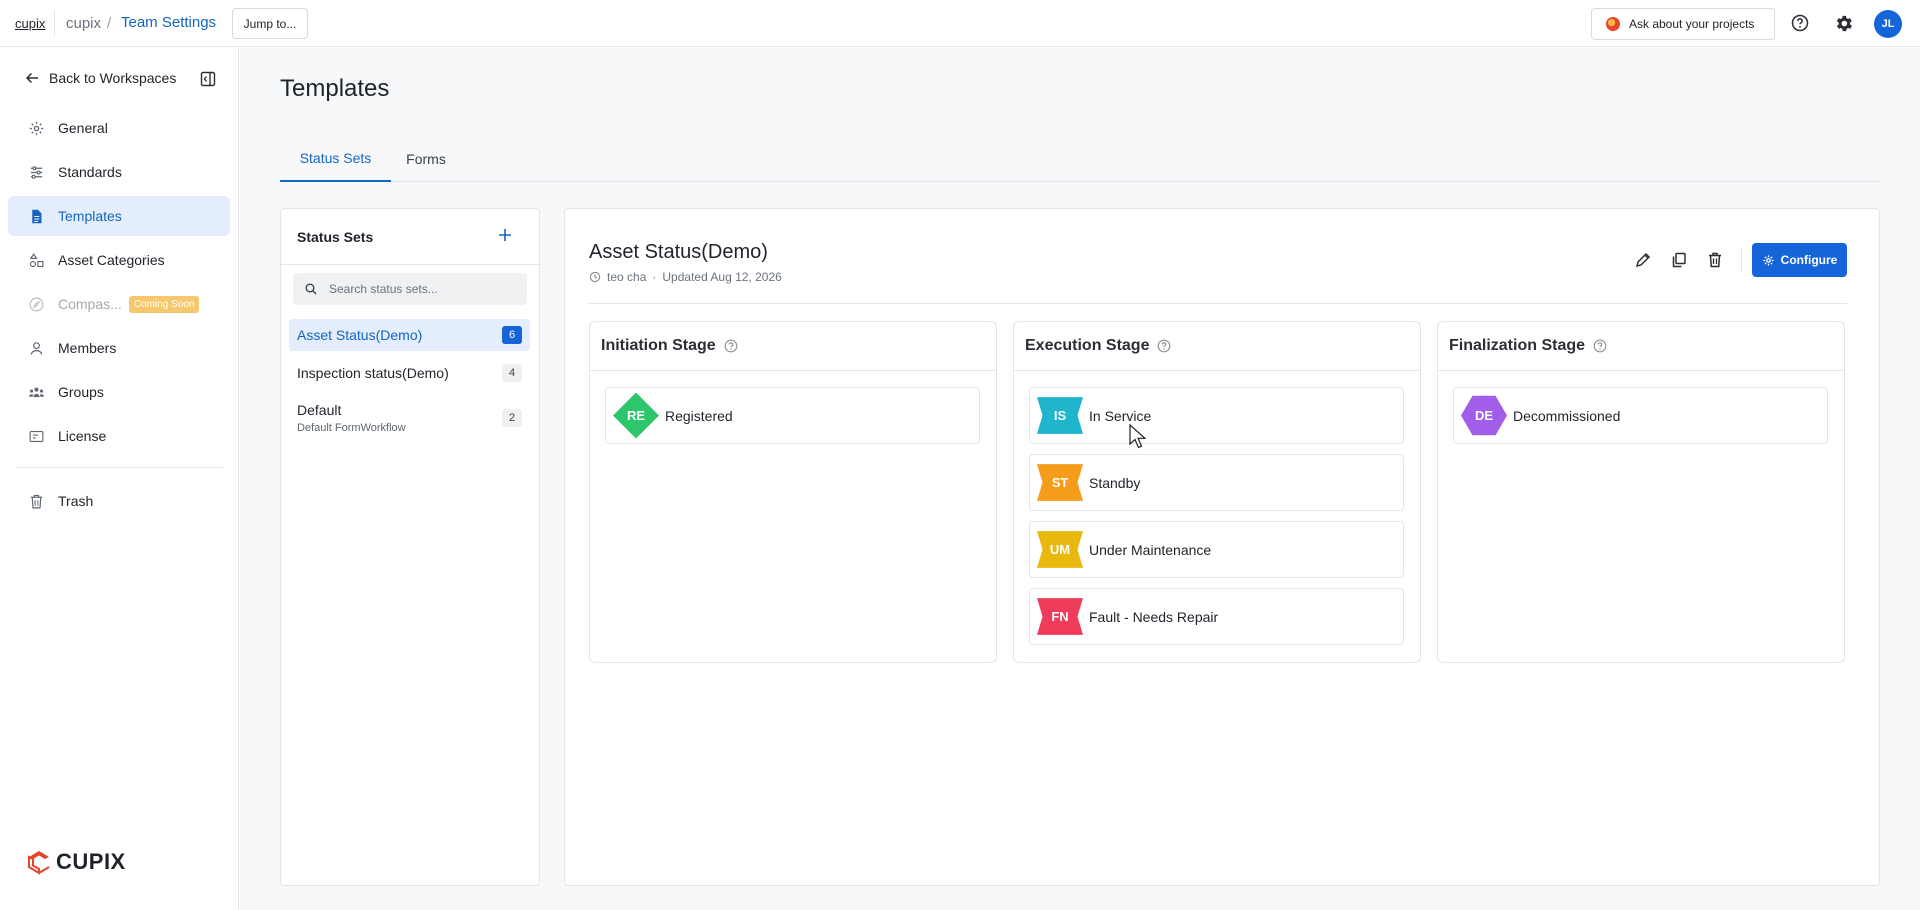  What do you see at coordinates (1216, 482) in the screenshot?
I see `status-card-standby: ST Standby` at bounding box center [1216, 482].